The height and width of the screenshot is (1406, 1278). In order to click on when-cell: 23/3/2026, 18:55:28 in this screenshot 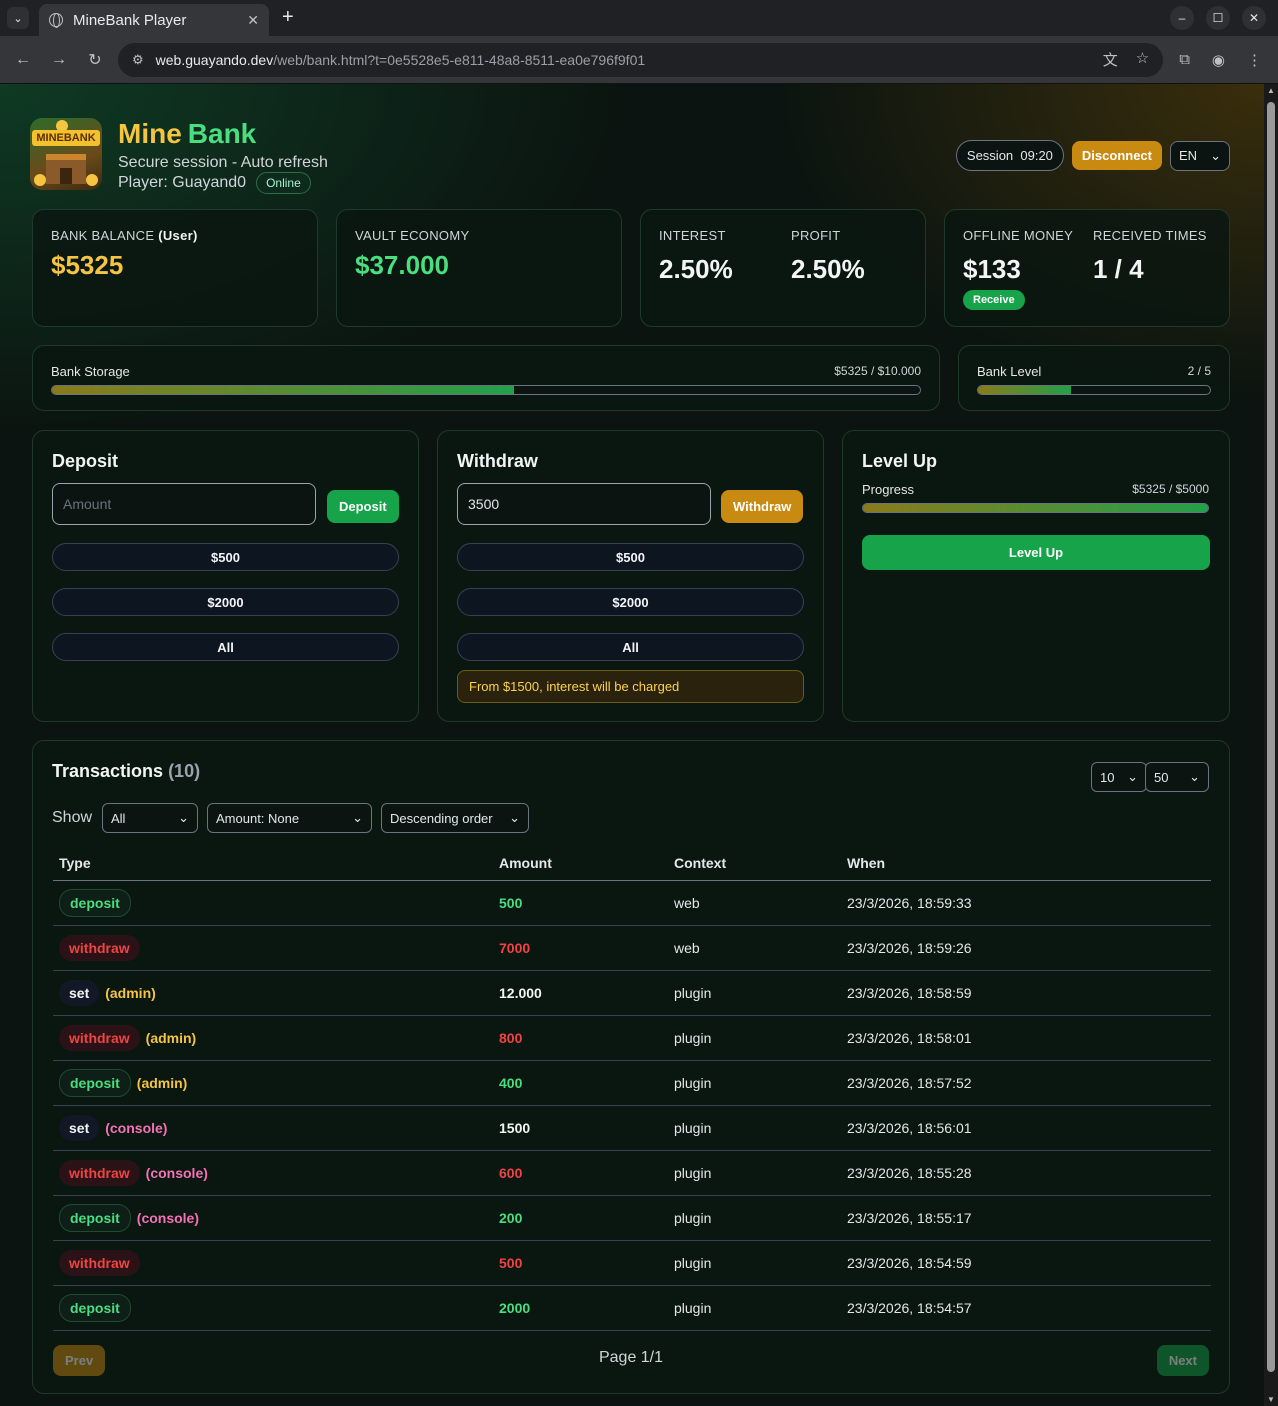, I will do `click(1026, 1173)`.